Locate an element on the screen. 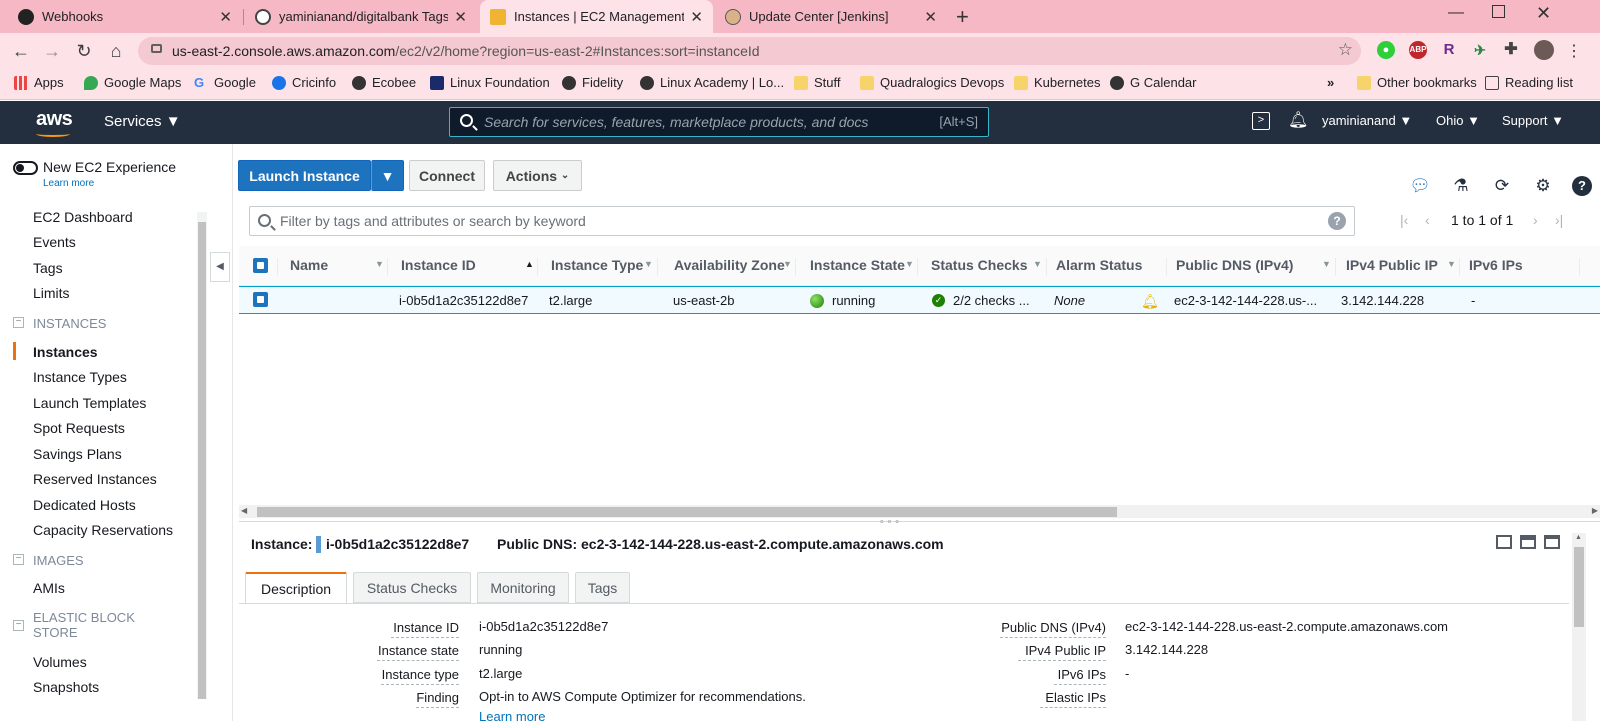  sidebar-item-launch-templates: Launch Templates is located at coordinates (89, 403).